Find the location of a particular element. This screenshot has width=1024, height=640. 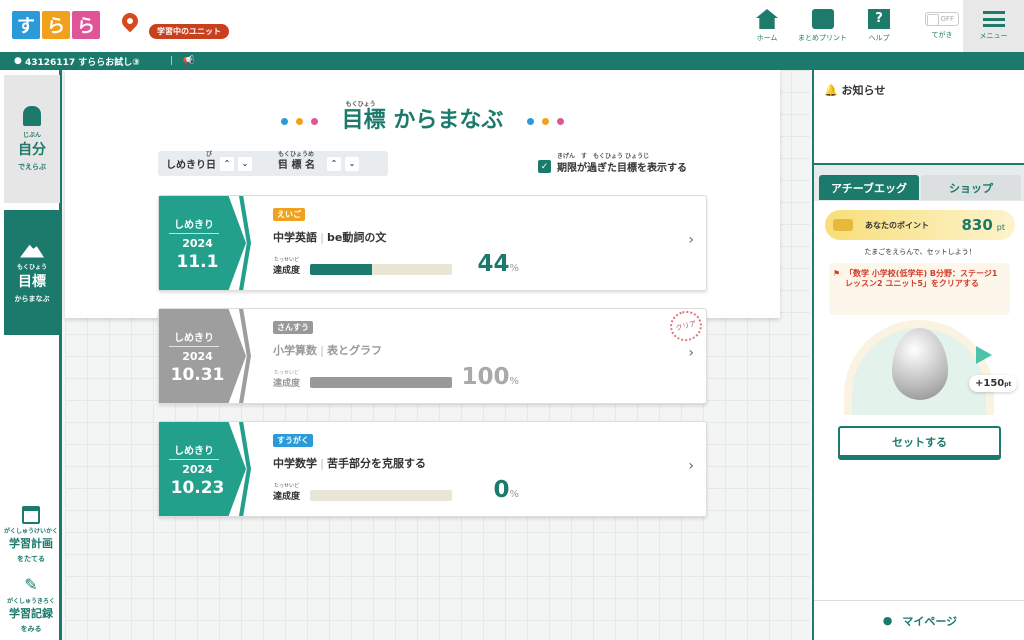

egg-cost-badge: +150pt is located at coordinates (993, 383).